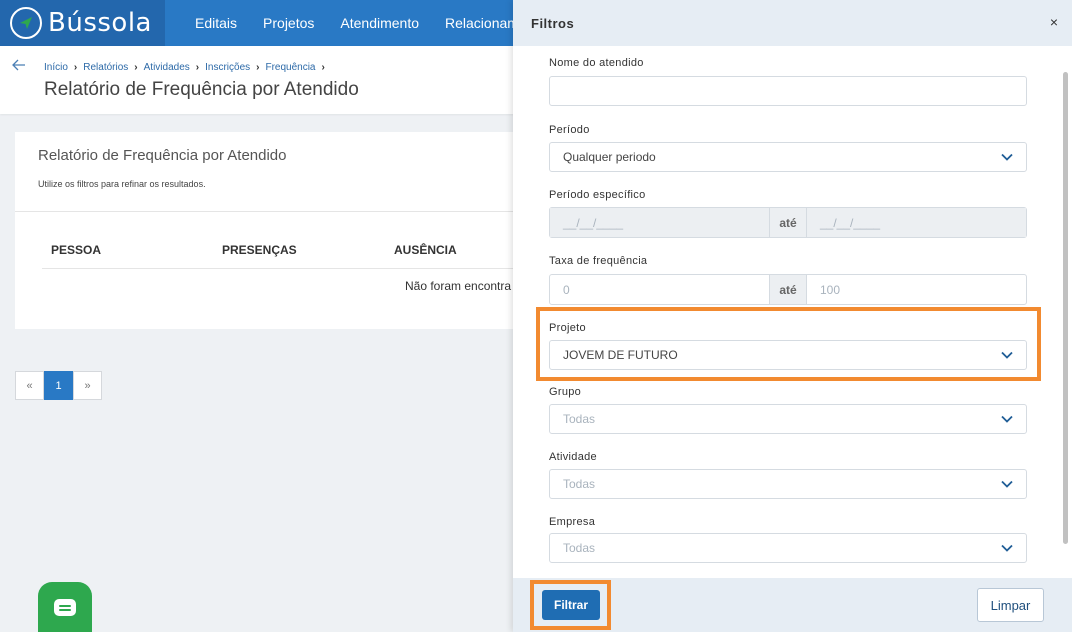 The height and width of the screenshot is (632, 1072). I want to click on pagination-prev: «, so click(29, 385).